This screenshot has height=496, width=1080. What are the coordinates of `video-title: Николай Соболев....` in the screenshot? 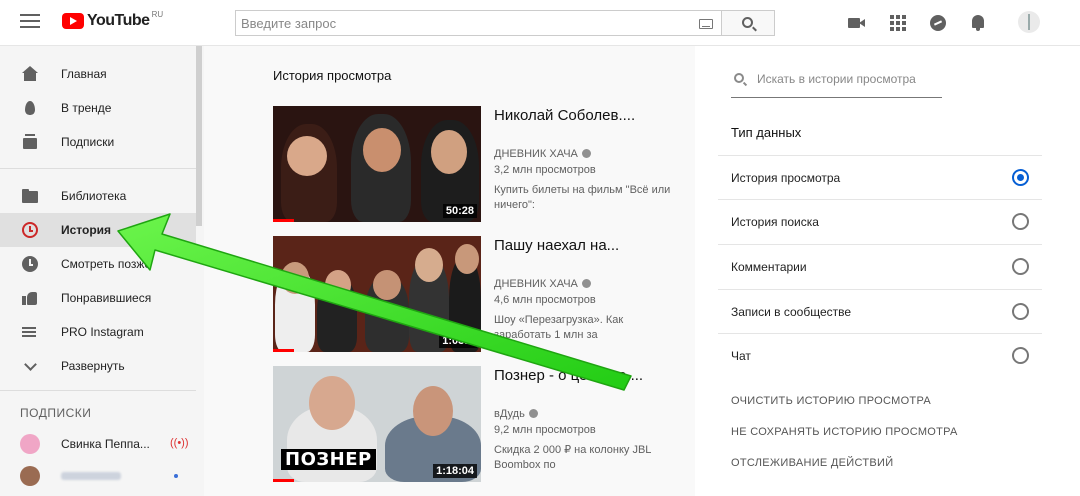 It's located at (589, 116).